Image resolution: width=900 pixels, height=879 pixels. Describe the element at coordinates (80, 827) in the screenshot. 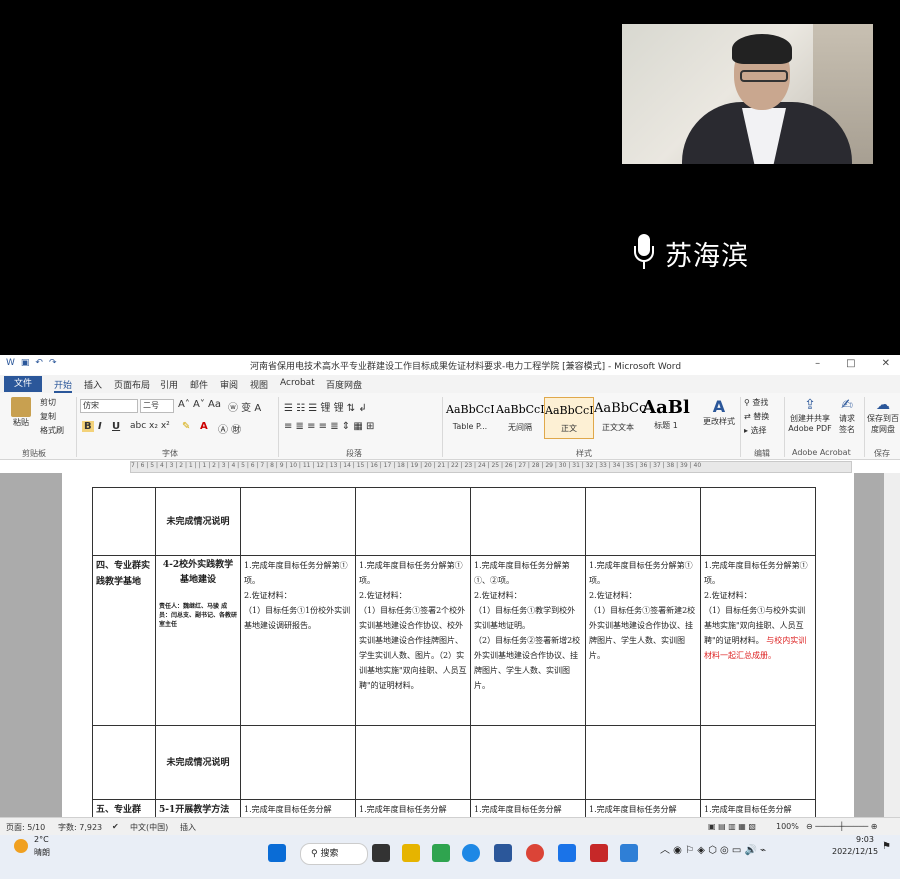

I see `word-count: 字数: 7,923` at that location.